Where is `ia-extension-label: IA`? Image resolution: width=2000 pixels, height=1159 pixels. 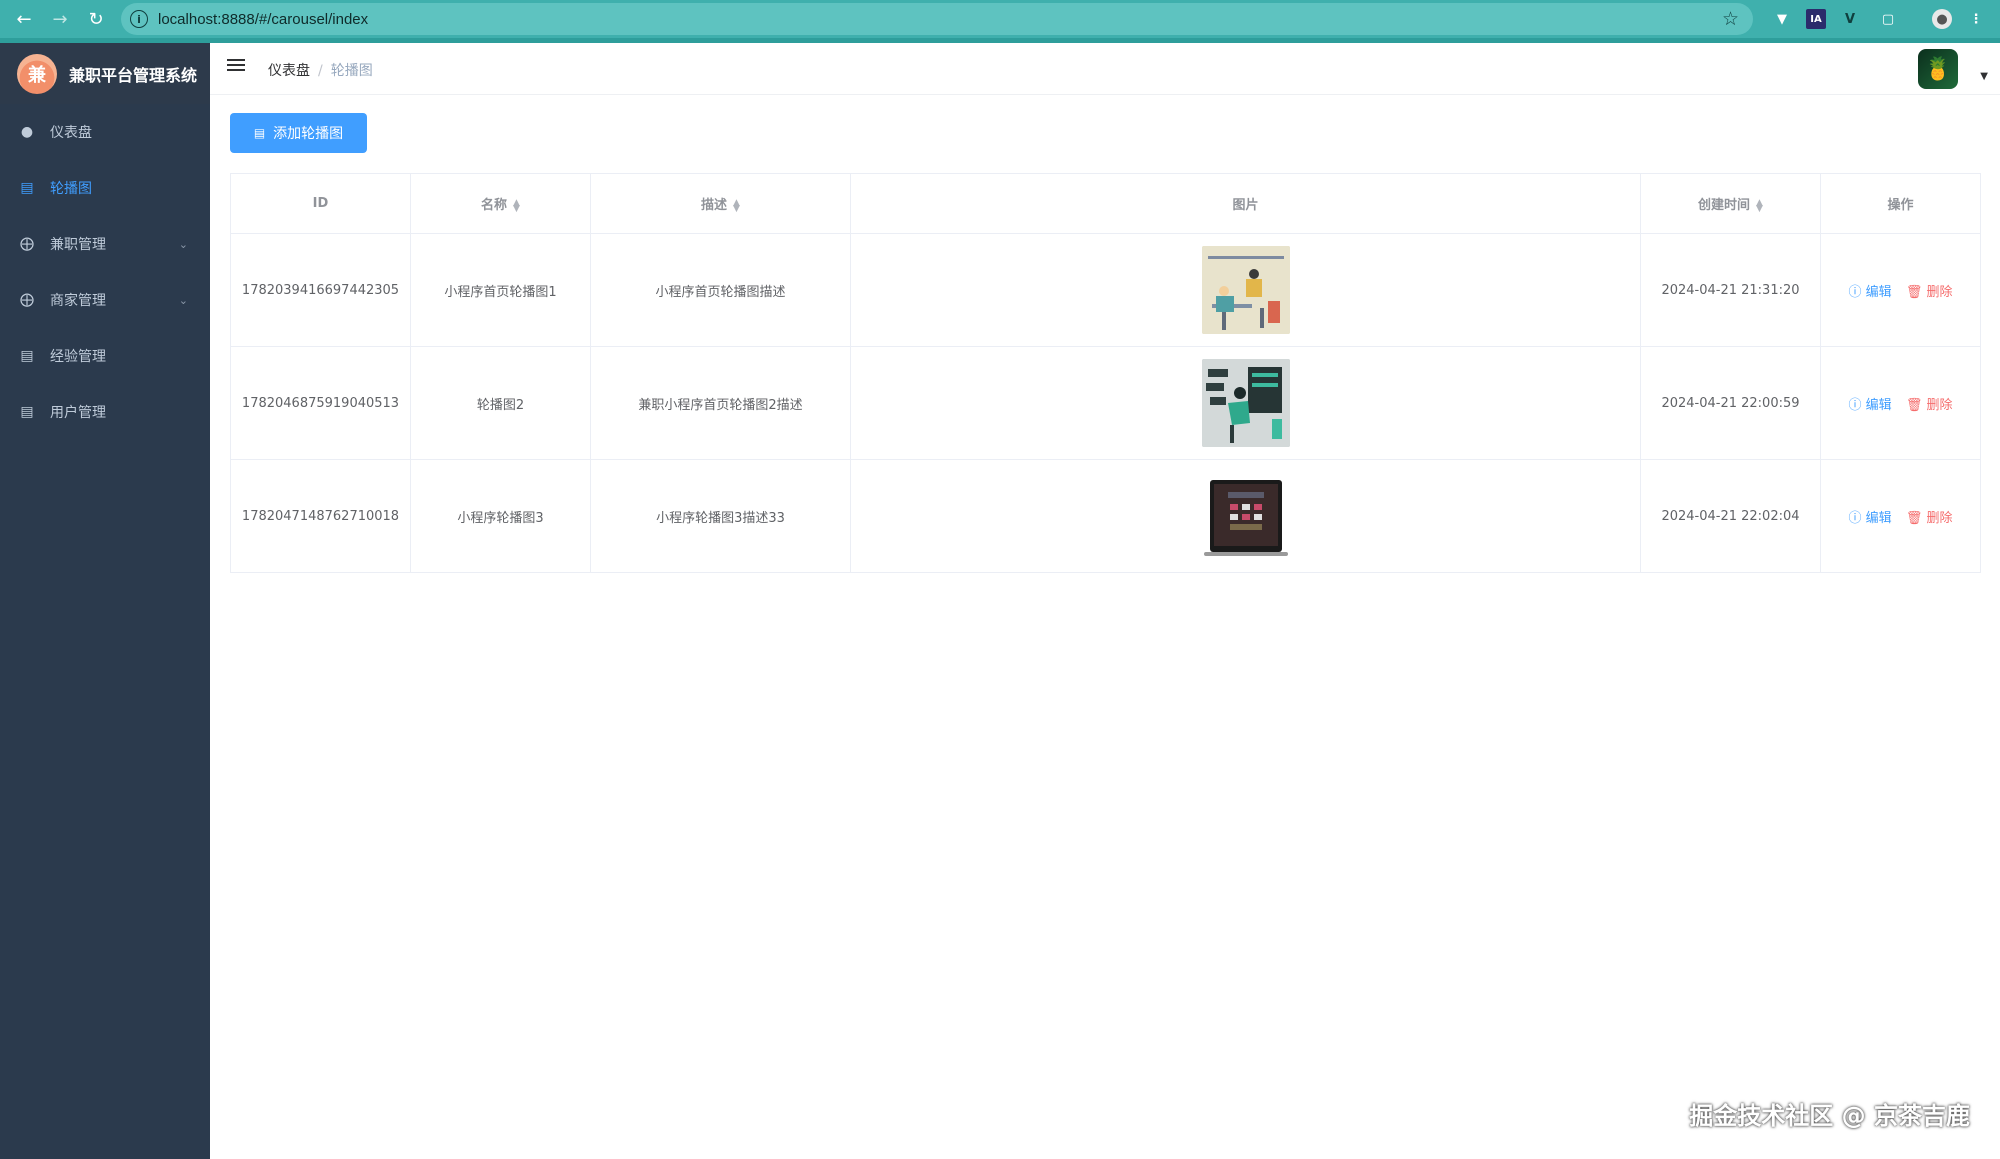
ia-extension-label: IA is located at coordinates (1816, 19).